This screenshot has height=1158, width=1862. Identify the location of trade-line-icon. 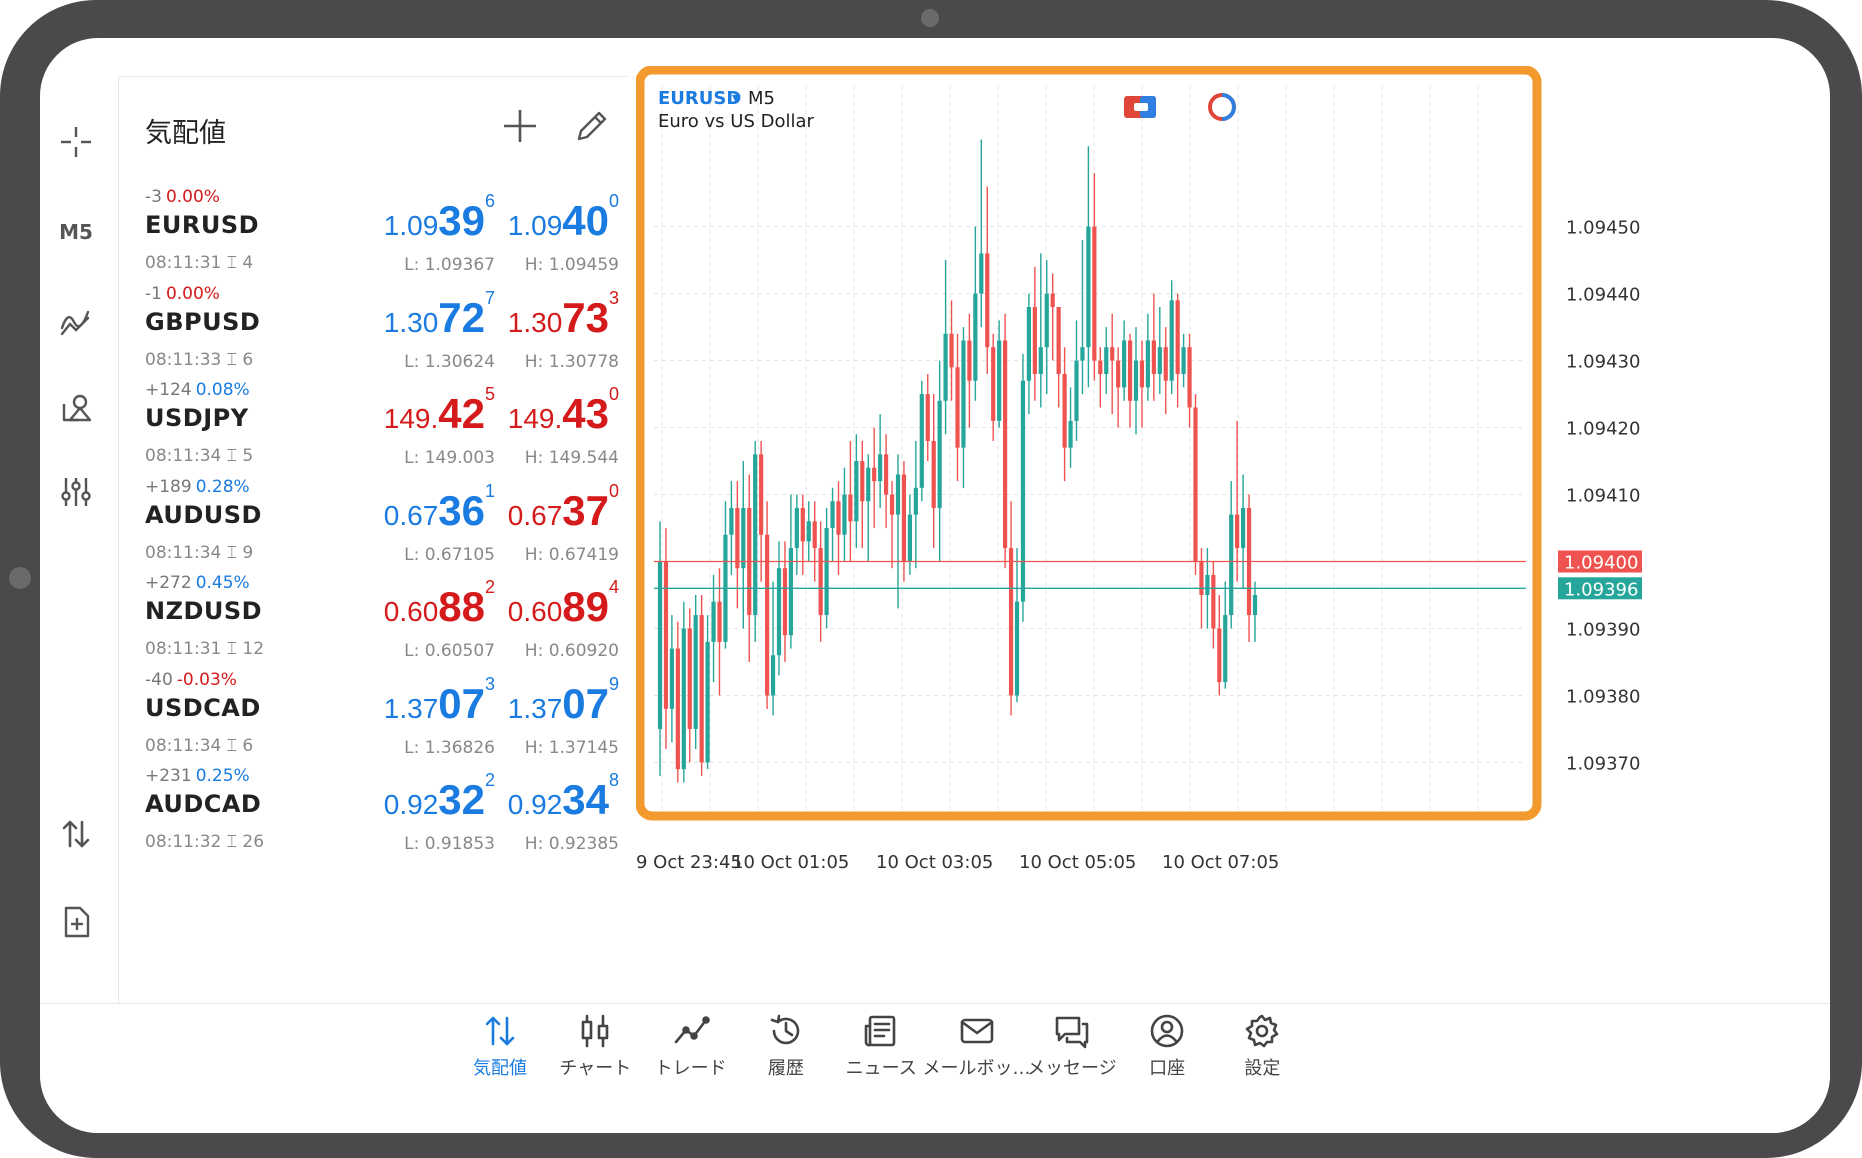
(692, 1030).